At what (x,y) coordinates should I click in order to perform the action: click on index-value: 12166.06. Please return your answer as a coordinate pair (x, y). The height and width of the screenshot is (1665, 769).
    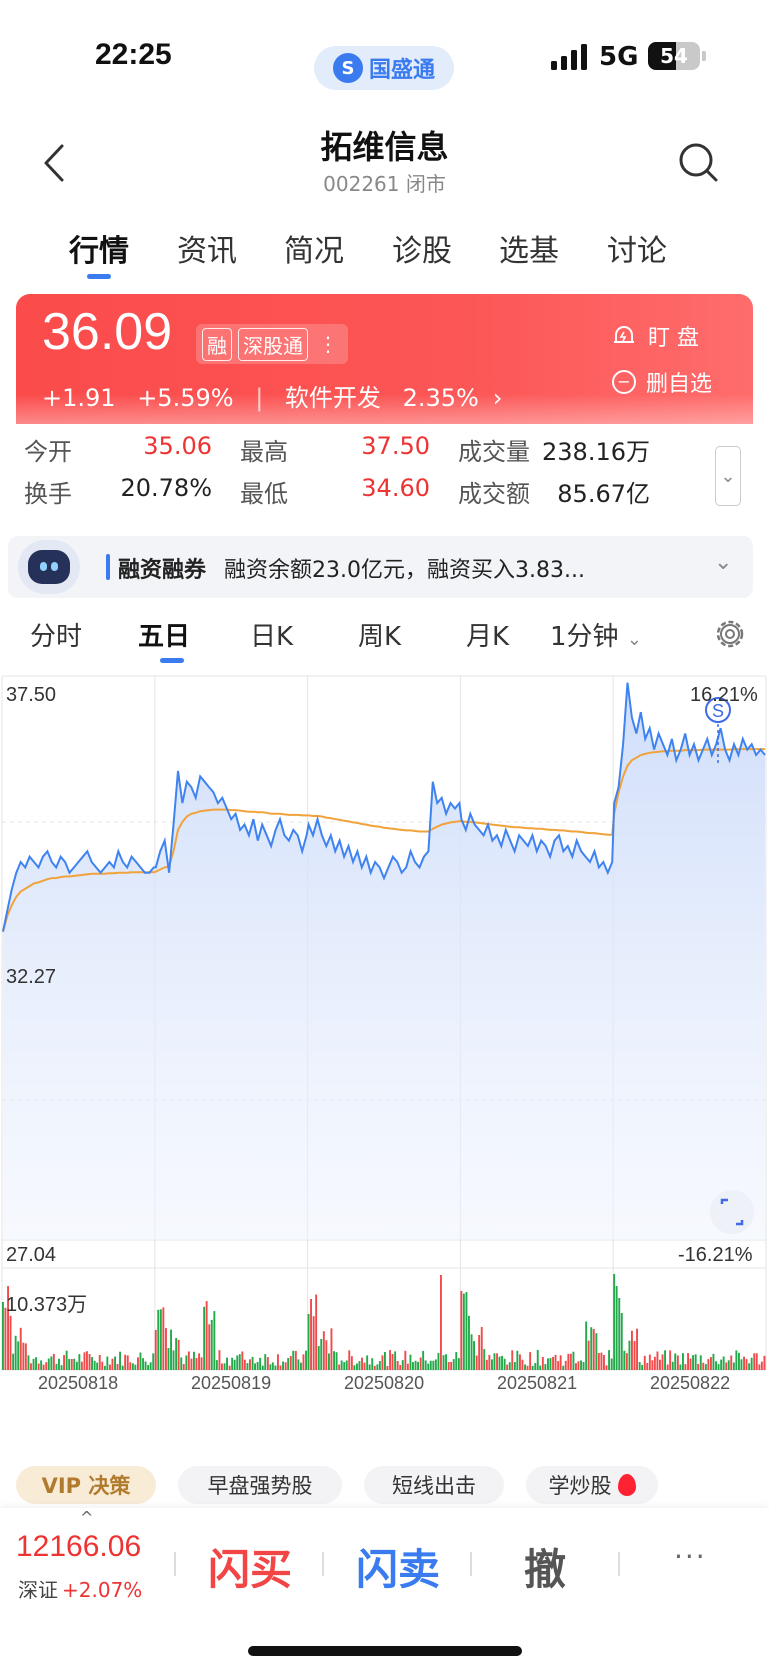
    Looking at the image, I should click on (78, 1547).